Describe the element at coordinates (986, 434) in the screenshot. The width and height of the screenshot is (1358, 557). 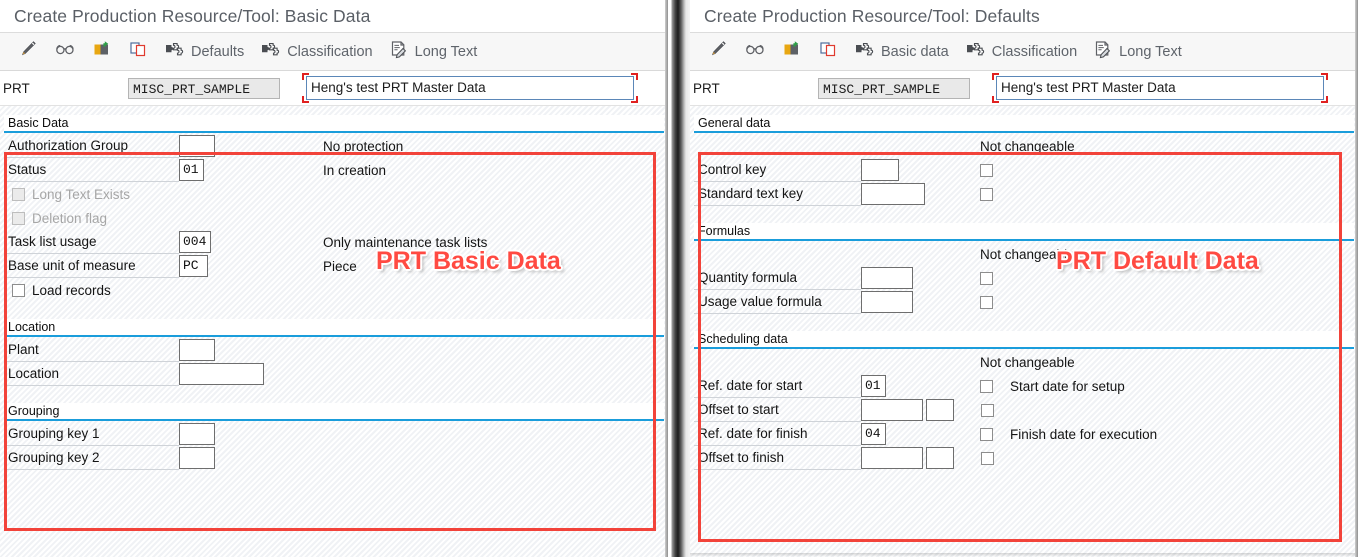
I see `checkbox-ref-date-for-finish-not-changeable` at that location.